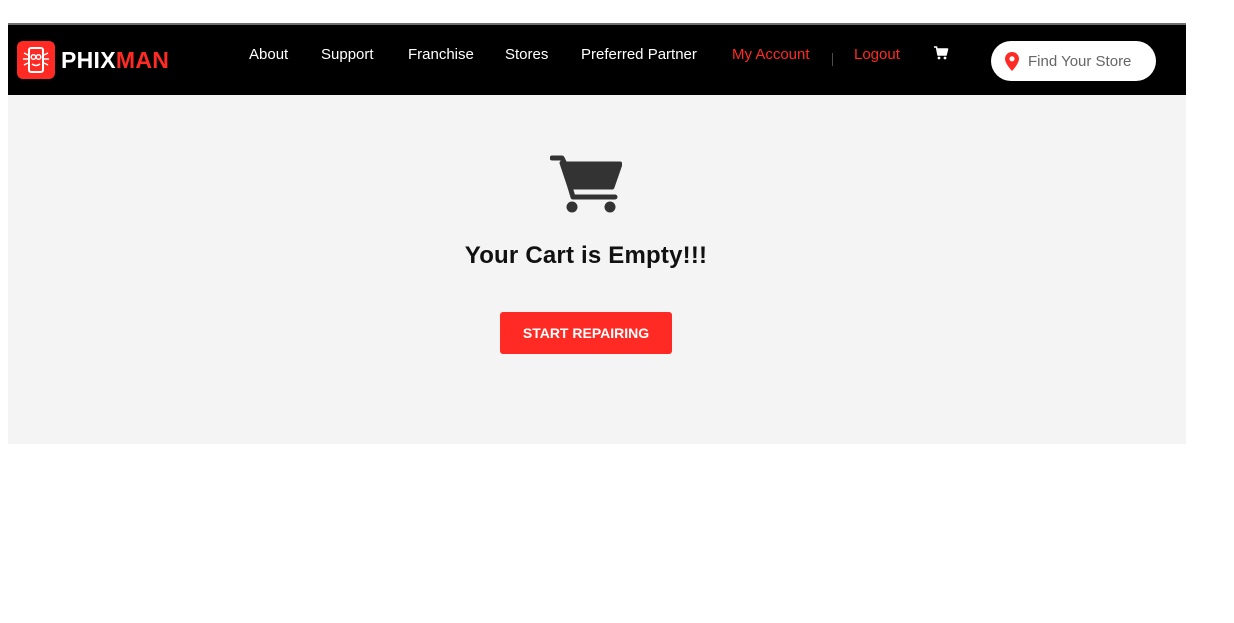 Image resolution: width=1234 pixels, height=623 pixels. Describe the element at coordinates (347, 55) in the screenshot. I see `nav-support: Support` at that location.